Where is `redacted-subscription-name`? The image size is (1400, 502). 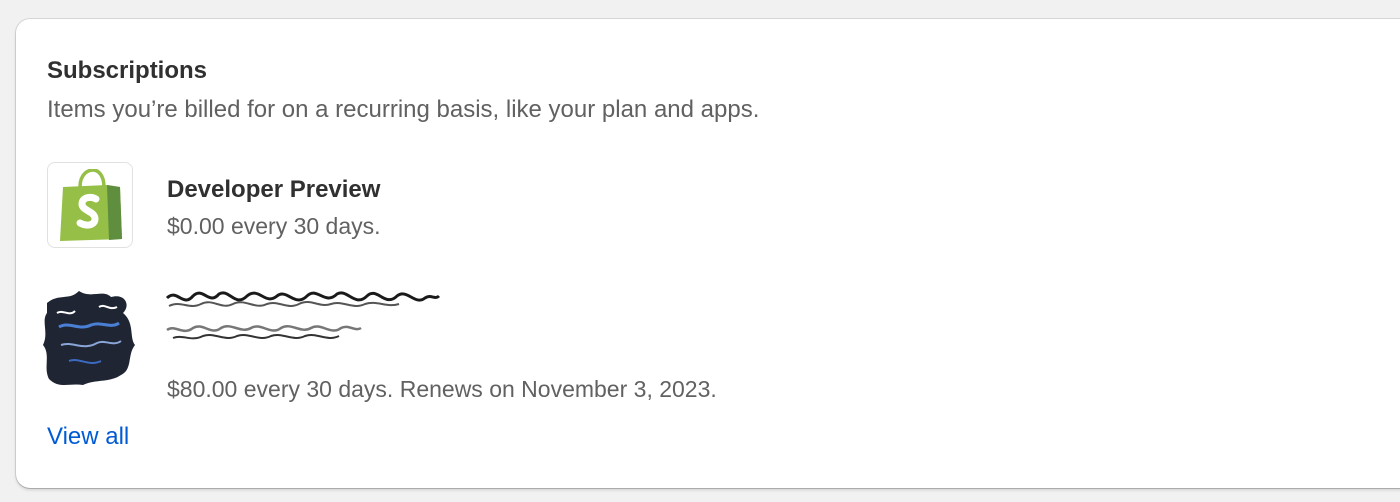 redacted-subscription-name is located at coordinates (303, 315).